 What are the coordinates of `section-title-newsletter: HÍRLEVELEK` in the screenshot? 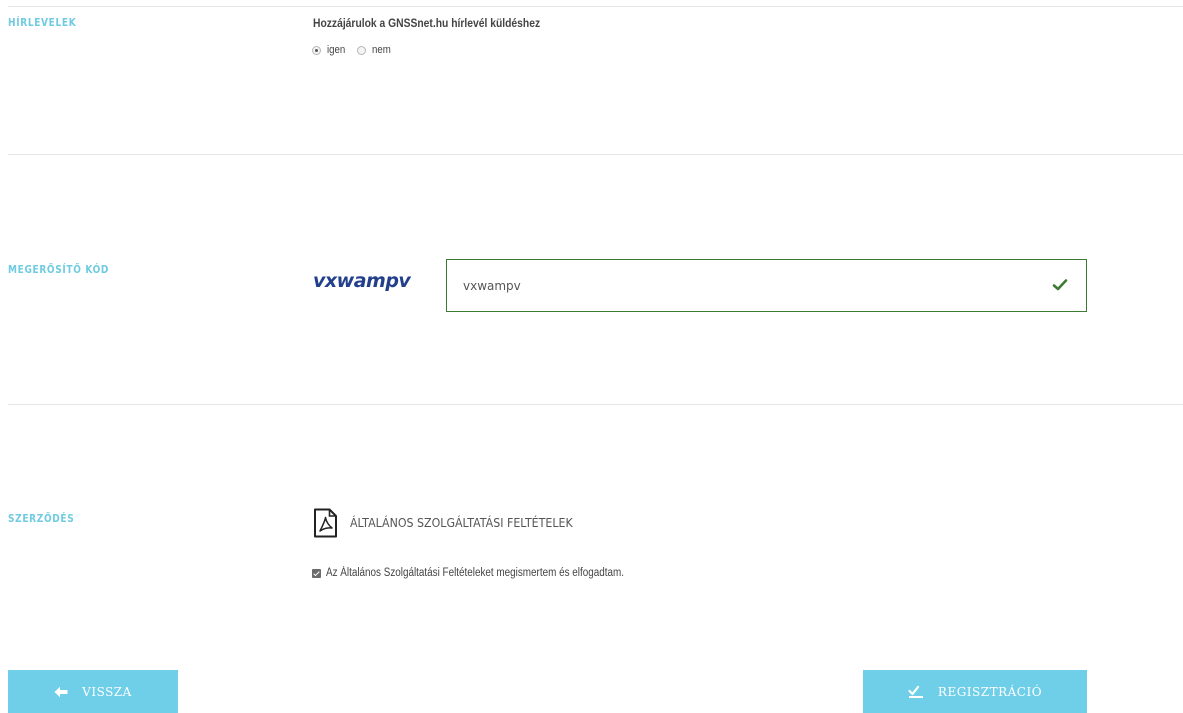 It's located at (42, 22).